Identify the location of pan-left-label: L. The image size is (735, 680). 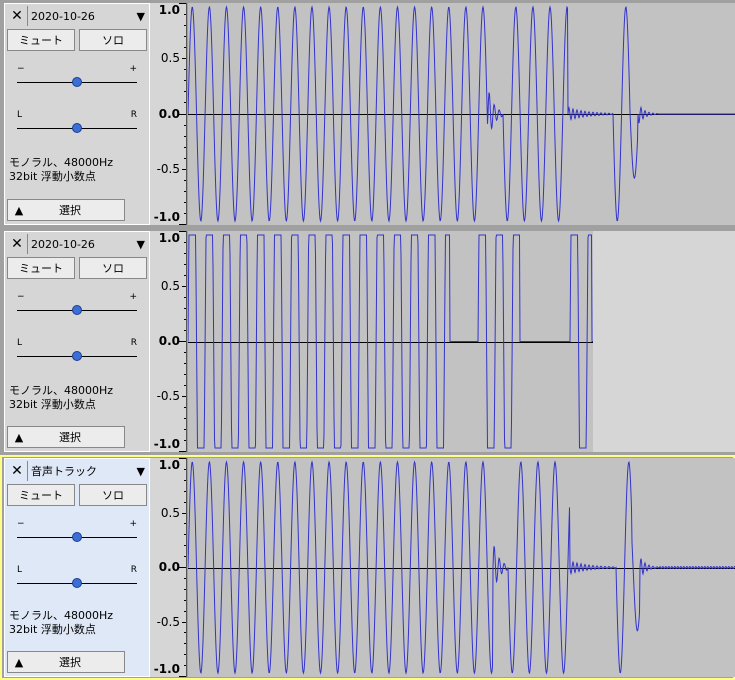
(20, 570).